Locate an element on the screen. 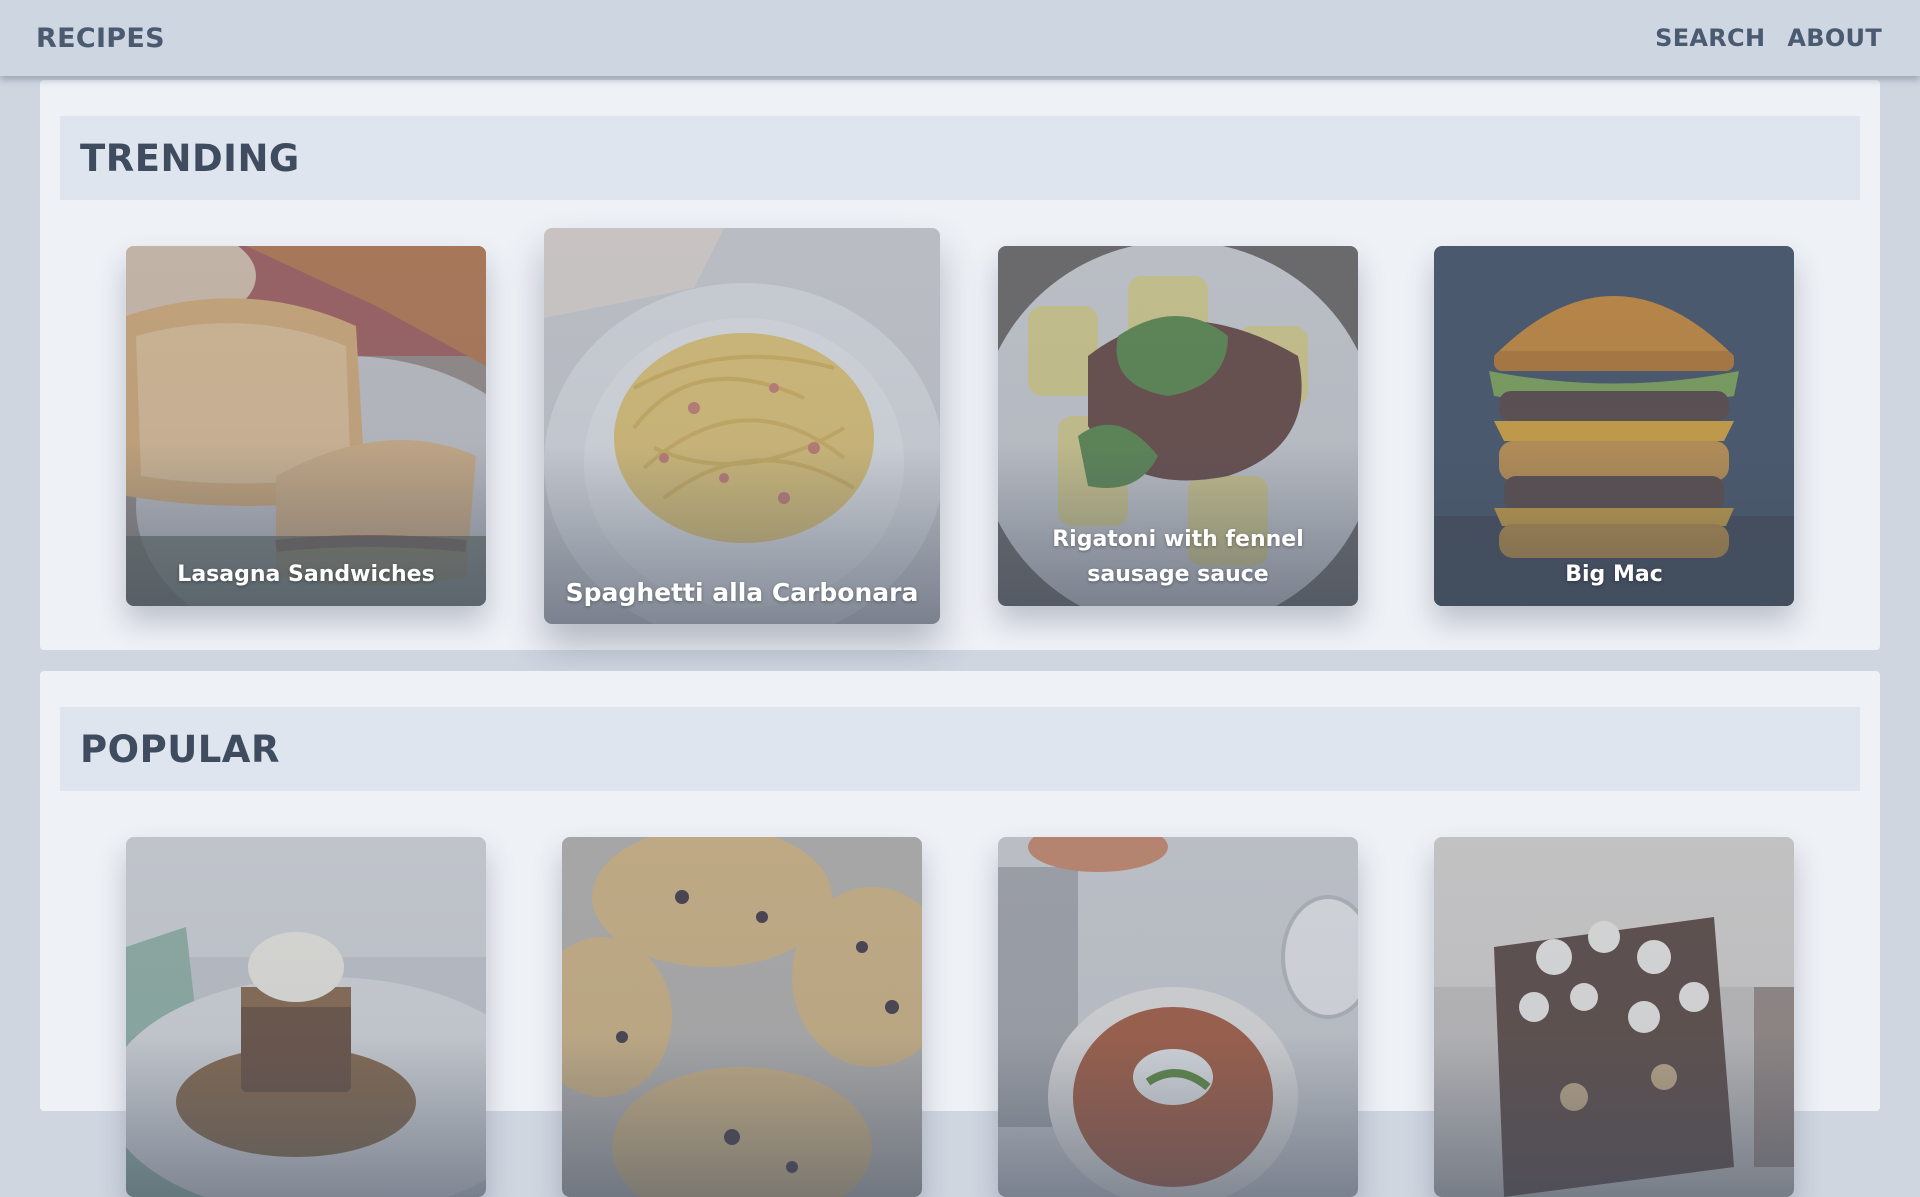 The width and height of the screenshot is (1920, 1197). recipe-card: Spaghetti alla Carbonara is located at coordinates (742, 426).